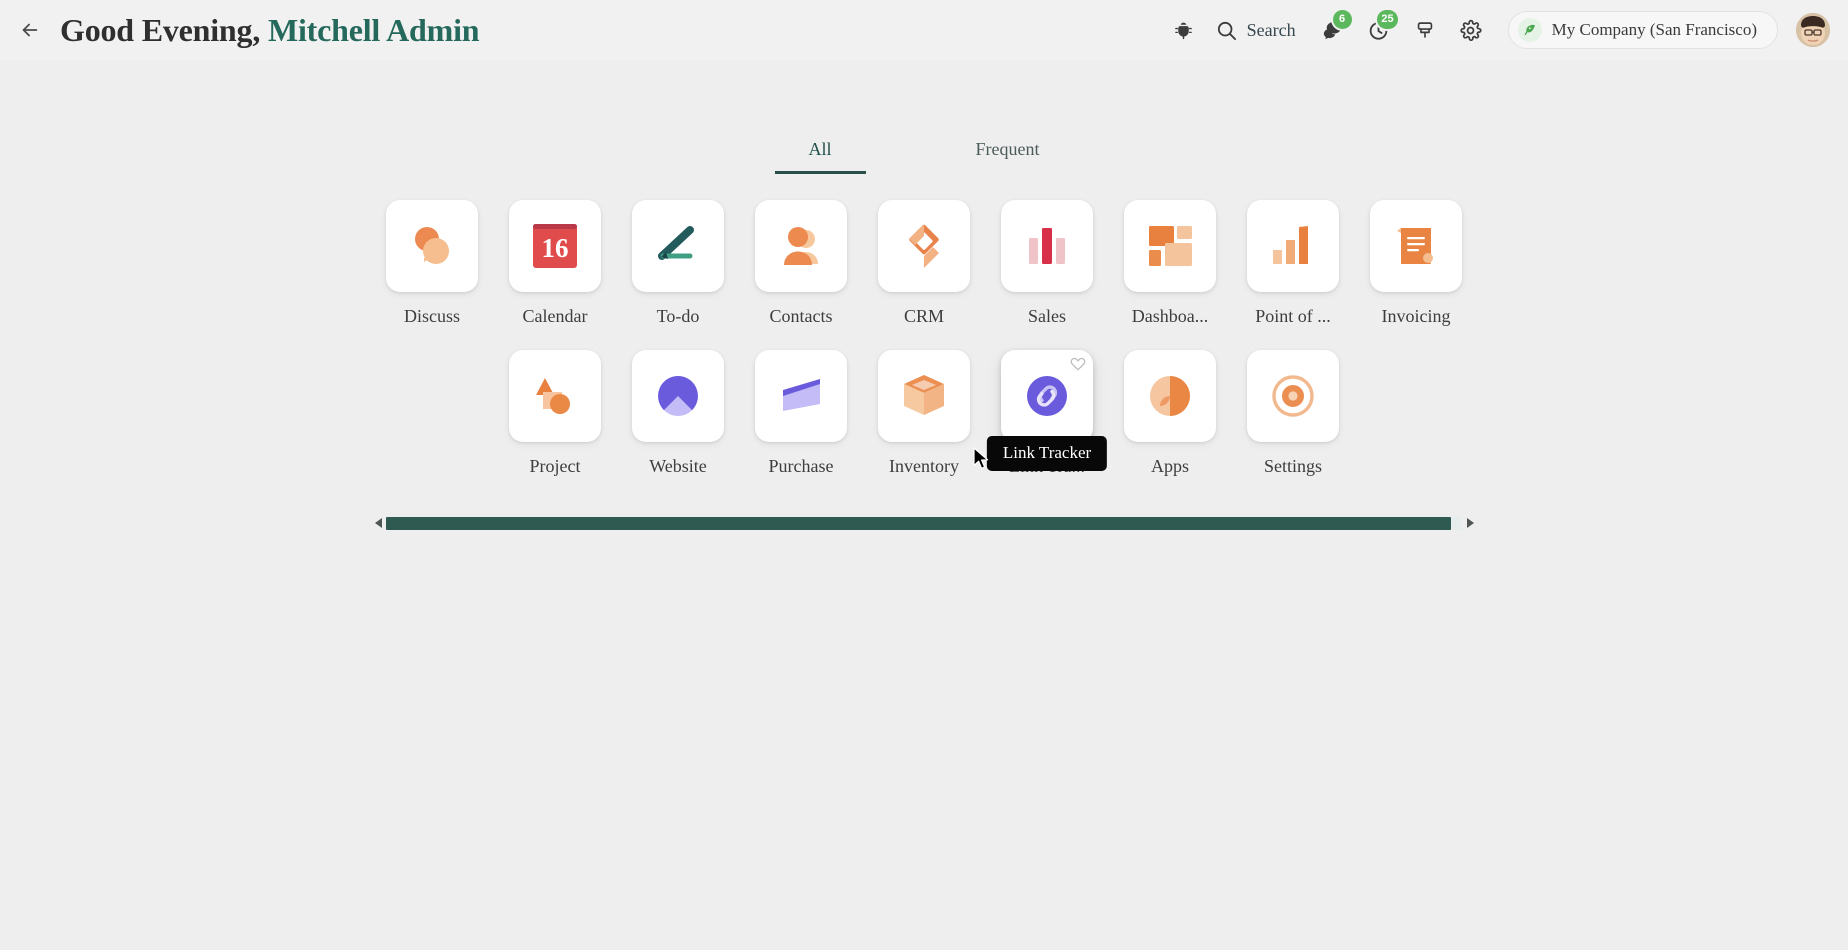  I want to click on tab-frequent-label: Frequent, so click(1007, 149).